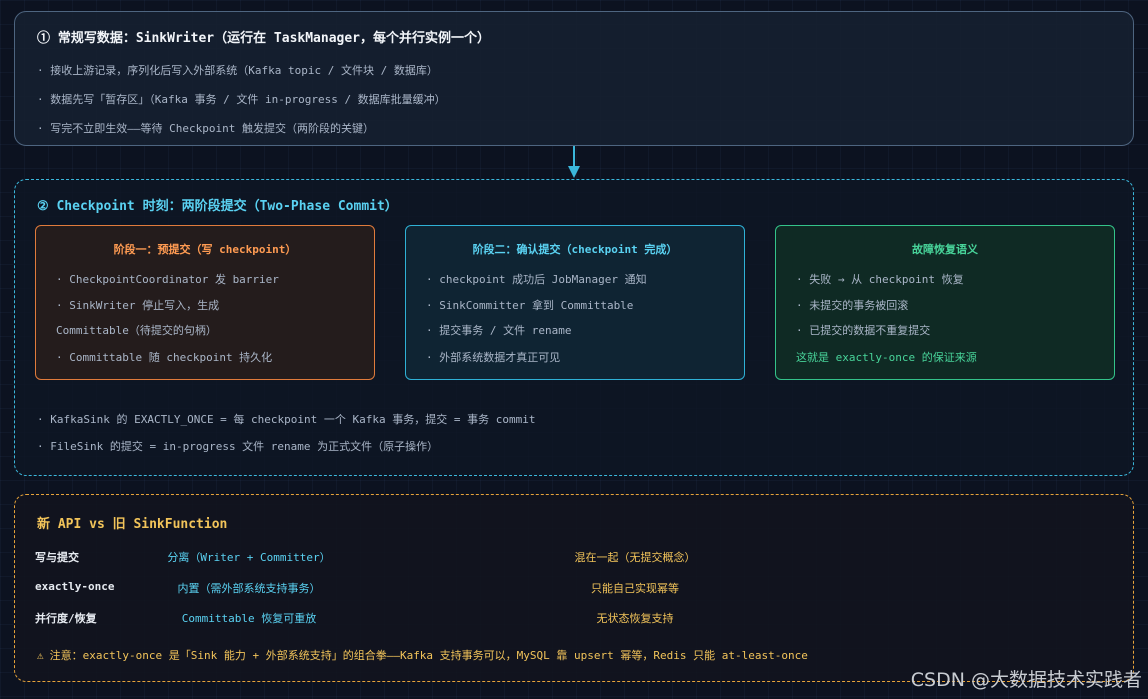  What do you see at coordinates (132, 524) in the screenshot?
I see `section3-title: 新 API vs 旧 SinkFunction` at bounding box center [132, 524].